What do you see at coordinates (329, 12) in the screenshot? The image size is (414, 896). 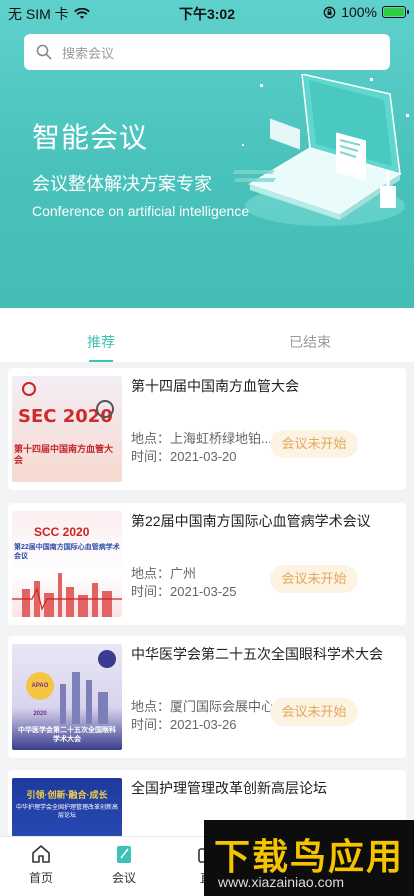 I see `orientation-lock-icon` at bounding box center [329, 12].